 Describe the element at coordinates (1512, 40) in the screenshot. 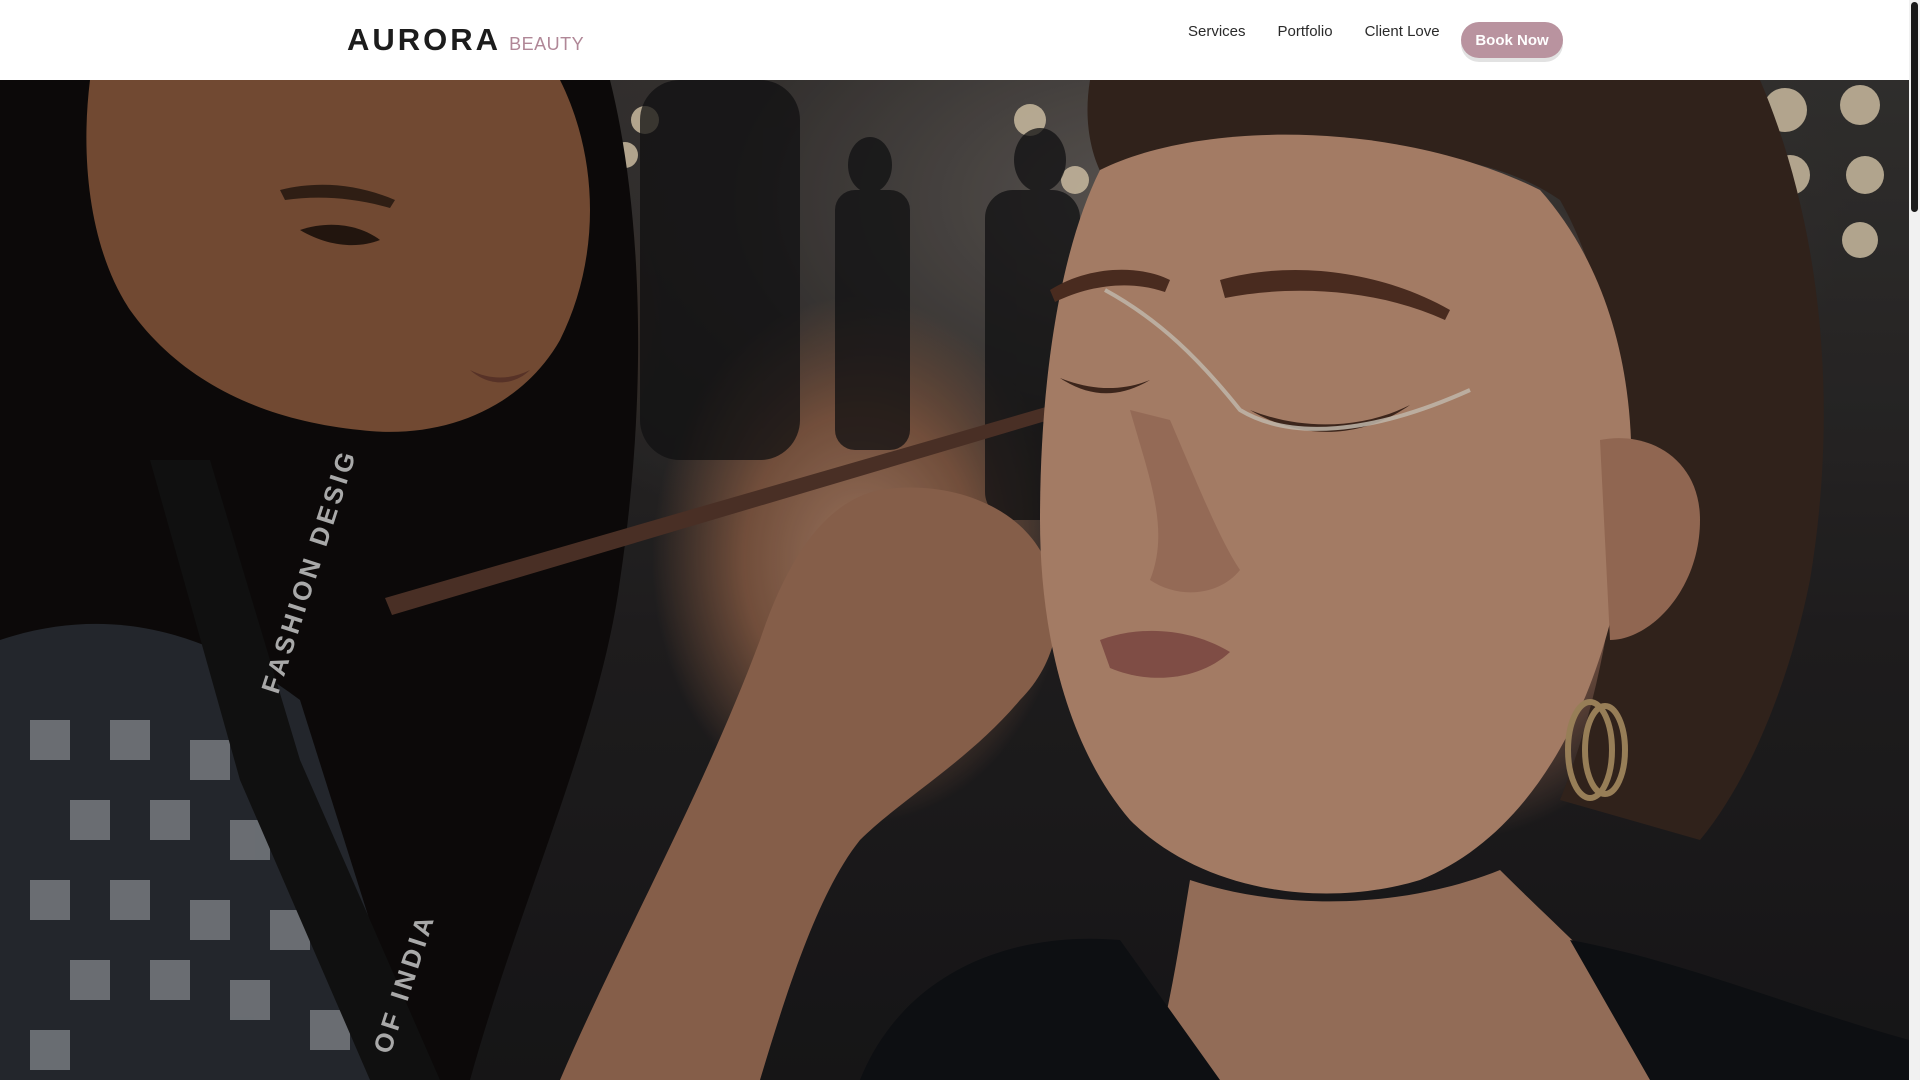

I see `book-now-button: Book Now` at that location.